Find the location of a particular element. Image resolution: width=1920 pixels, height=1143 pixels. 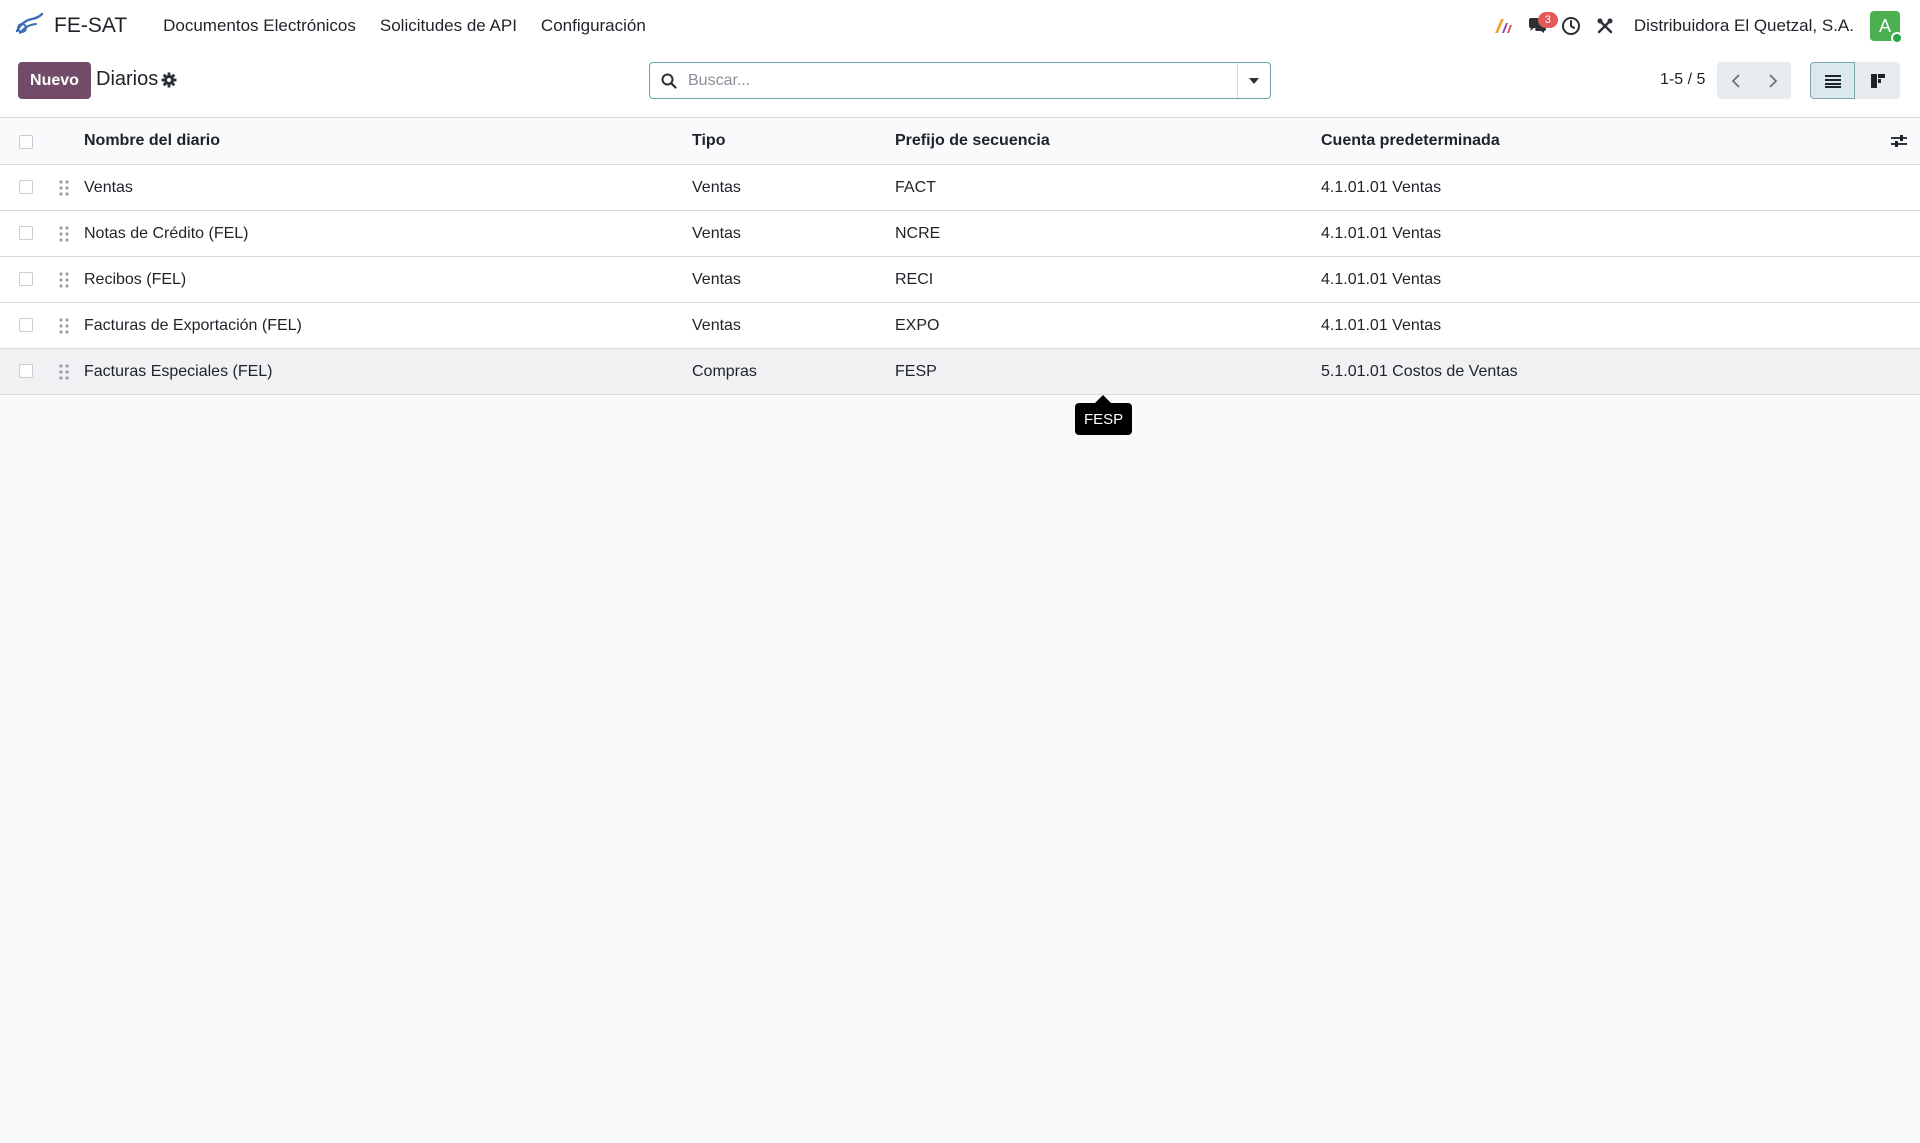

app-logo-icon is located at coordinates (29, 26).